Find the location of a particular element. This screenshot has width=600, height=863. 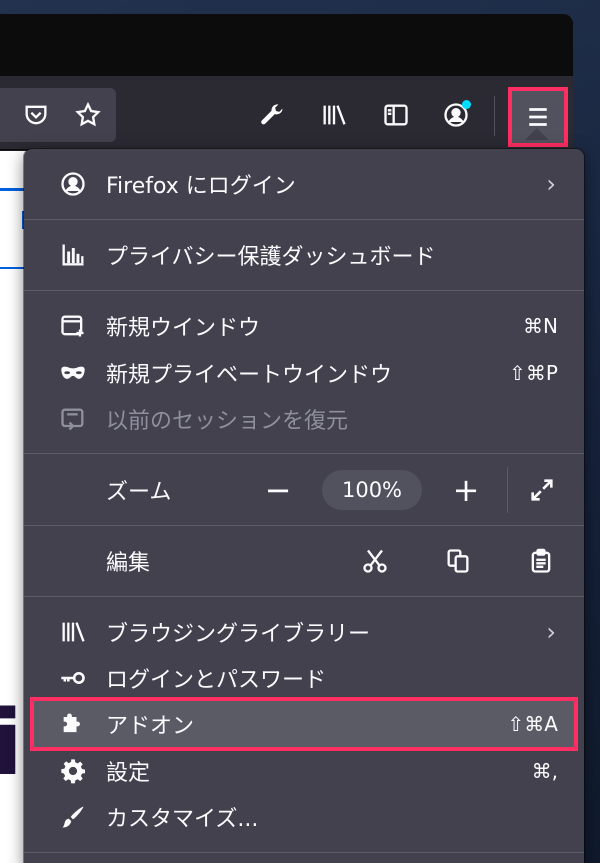

menu-item-restore-session: 以前のセッションを復元 is located at coordinates (304, 419).